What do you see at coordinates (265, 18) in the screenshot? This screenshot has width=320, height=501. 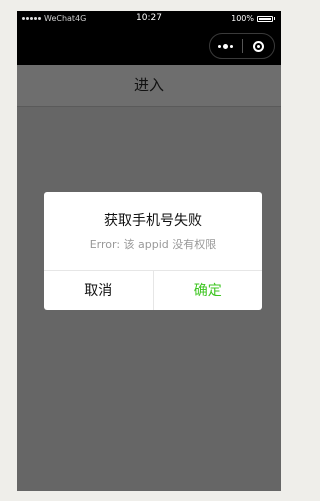 I see `battery-icon` at bounding box center [265, 18].